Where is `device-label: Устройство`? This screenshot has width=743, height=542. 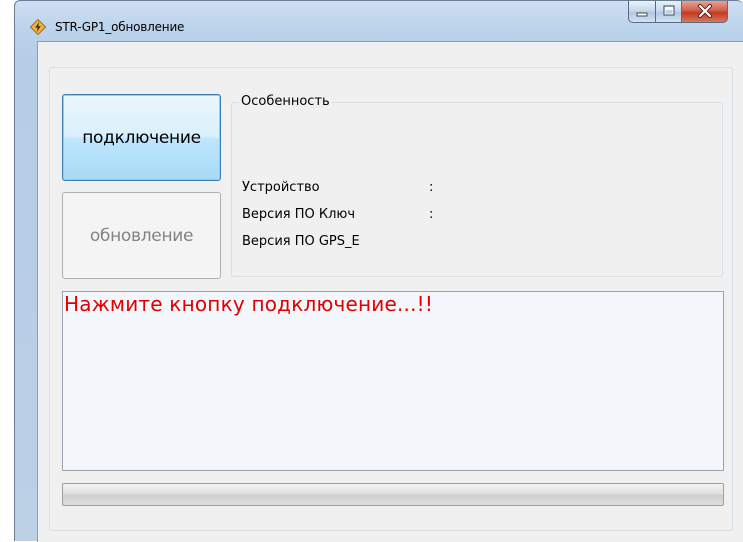 device-label: Устройство is located at coordinates (281, 187).